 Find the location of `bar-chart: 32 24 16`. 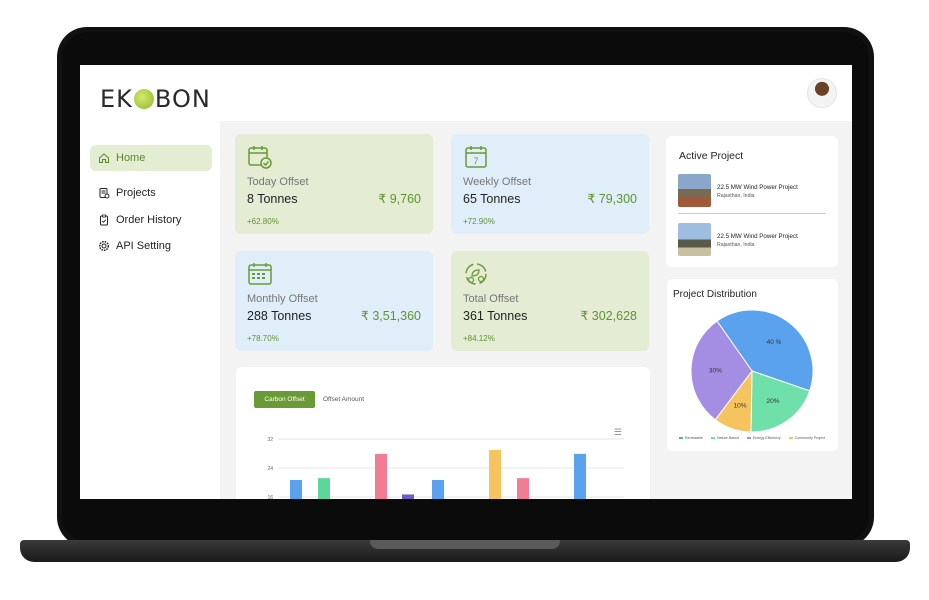

bar-chart: 32 24 16 is located at coordinates (445, 468).